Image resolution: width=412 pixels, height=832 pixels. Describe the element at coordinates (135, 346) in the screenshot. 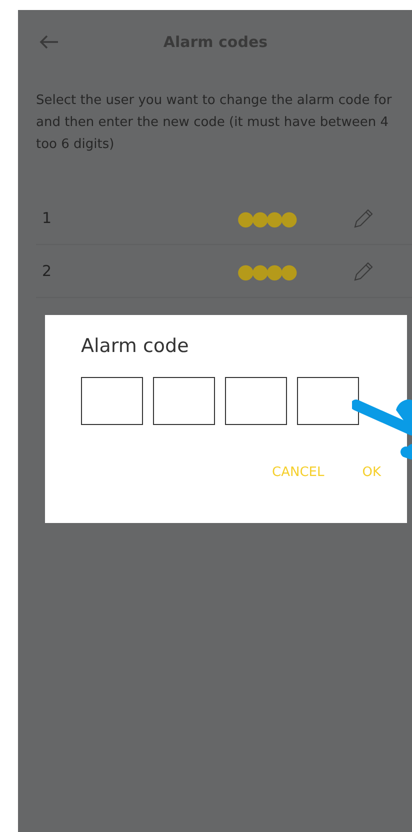

I see `dialog-title: Alarm code` at that location.